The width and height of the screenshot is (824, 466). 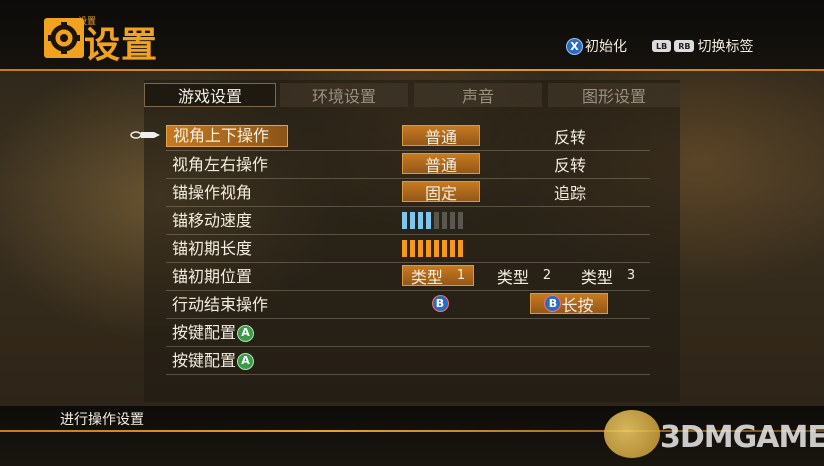 I want to click on option-hold-b: B 长按, so click(x=569, y=304).